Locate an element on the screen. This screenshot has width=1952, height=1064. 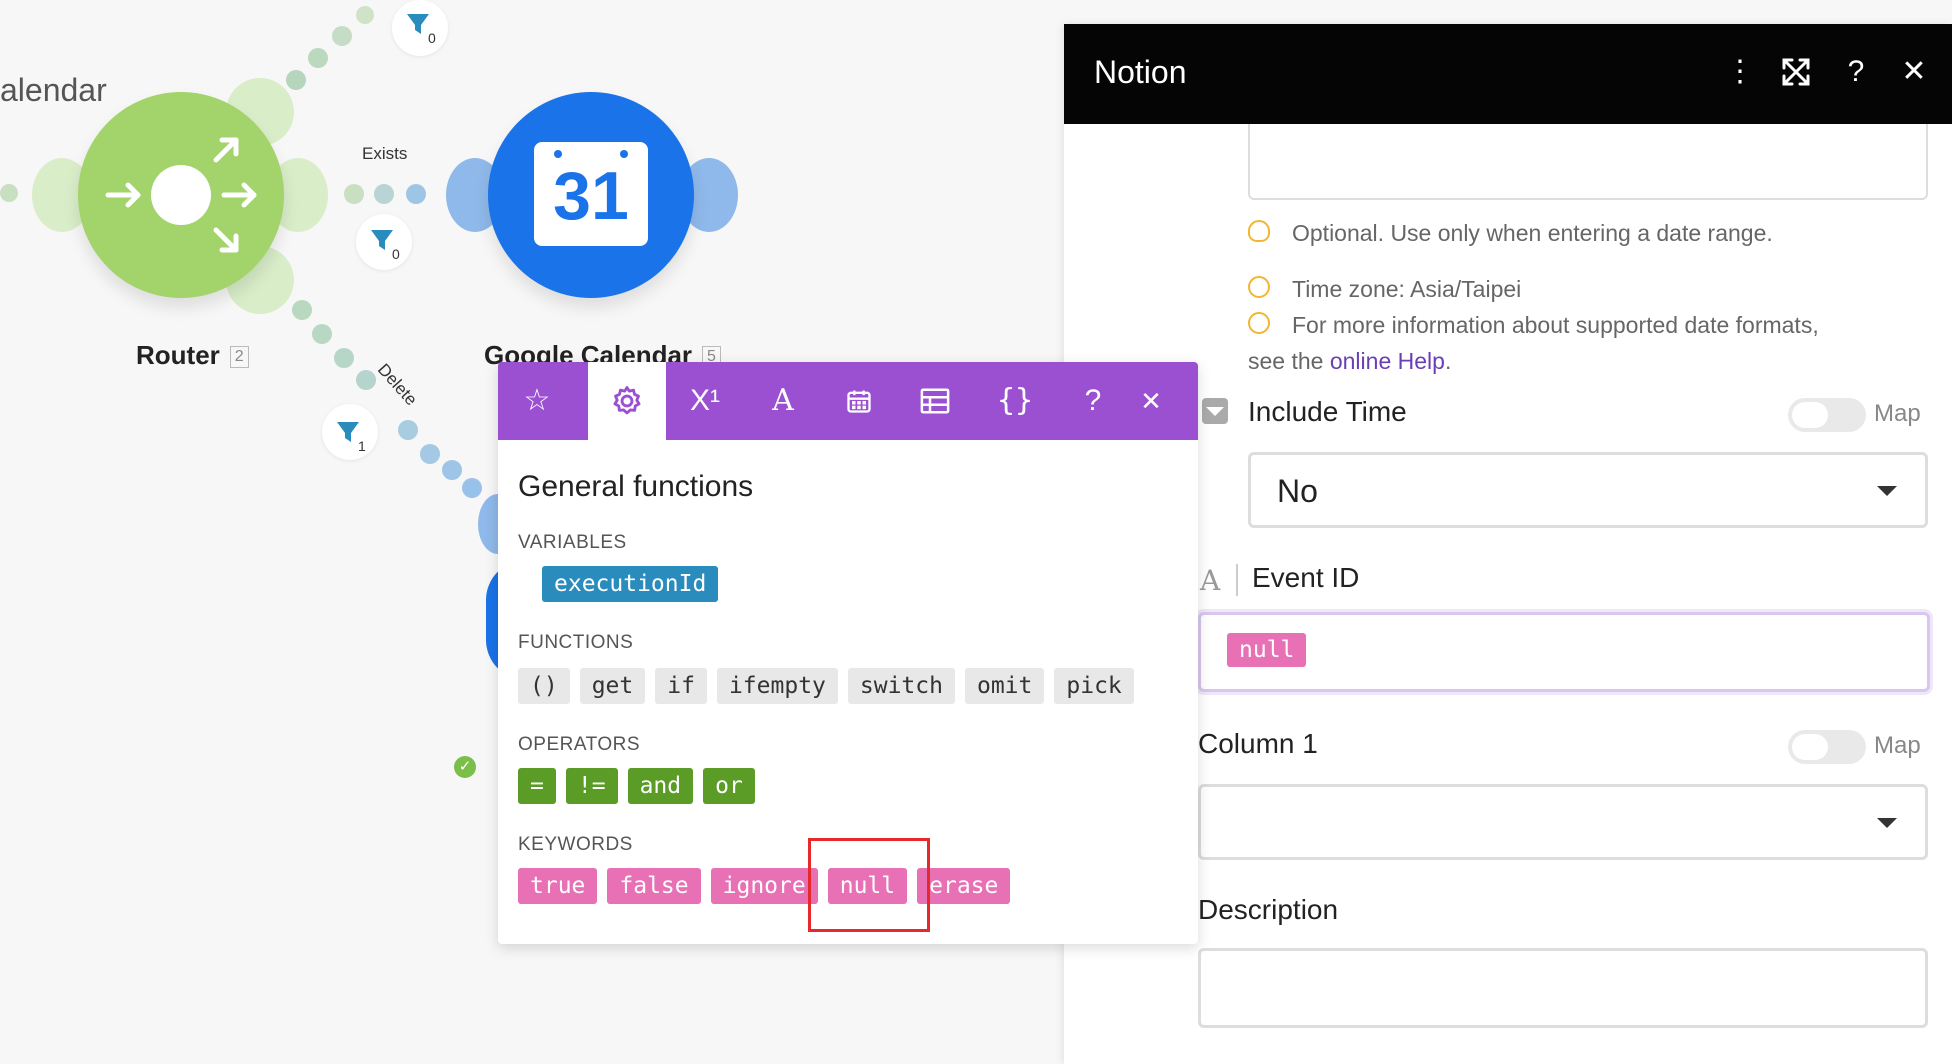
hint-formats-line2: see the online Help. is located at coordinates (1350, 361).